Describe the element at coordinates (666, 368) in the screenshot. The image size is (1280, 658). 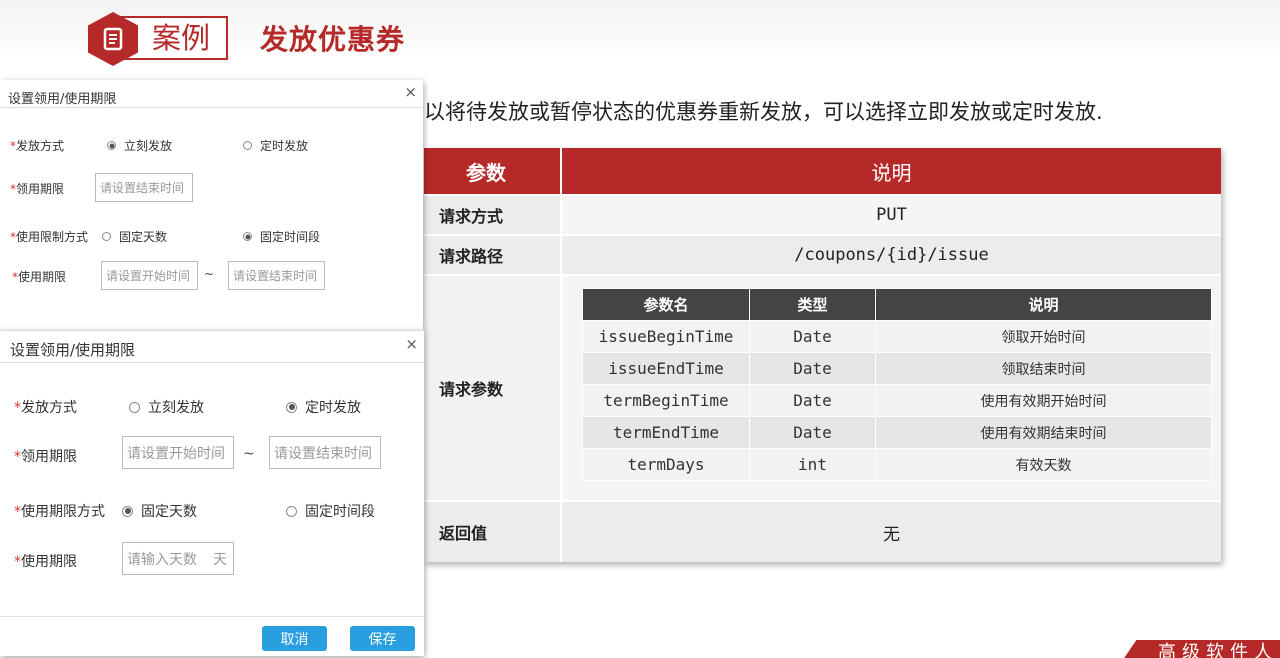
I see `param-name: issueEndTime` at that location.